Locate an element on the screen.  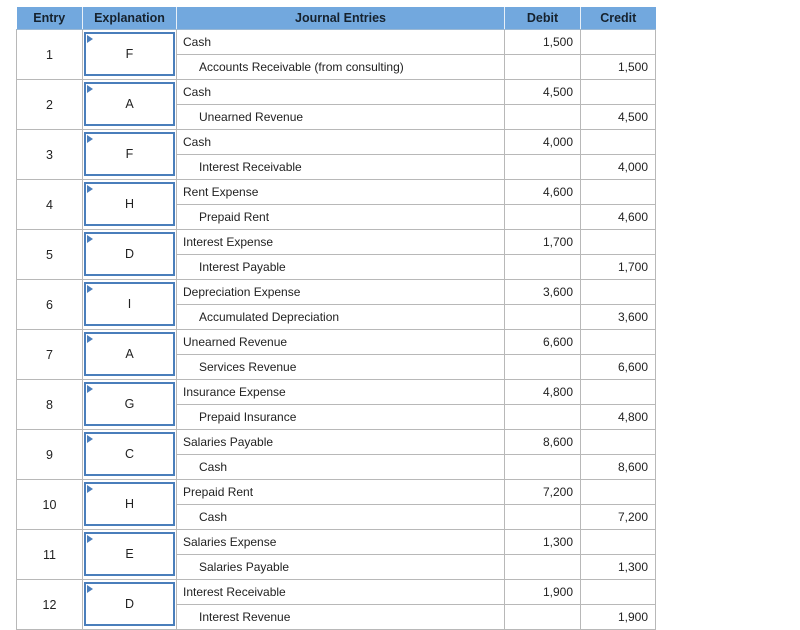
credit-account-label: Unearned Revenue is located at coordinates (340, 117).